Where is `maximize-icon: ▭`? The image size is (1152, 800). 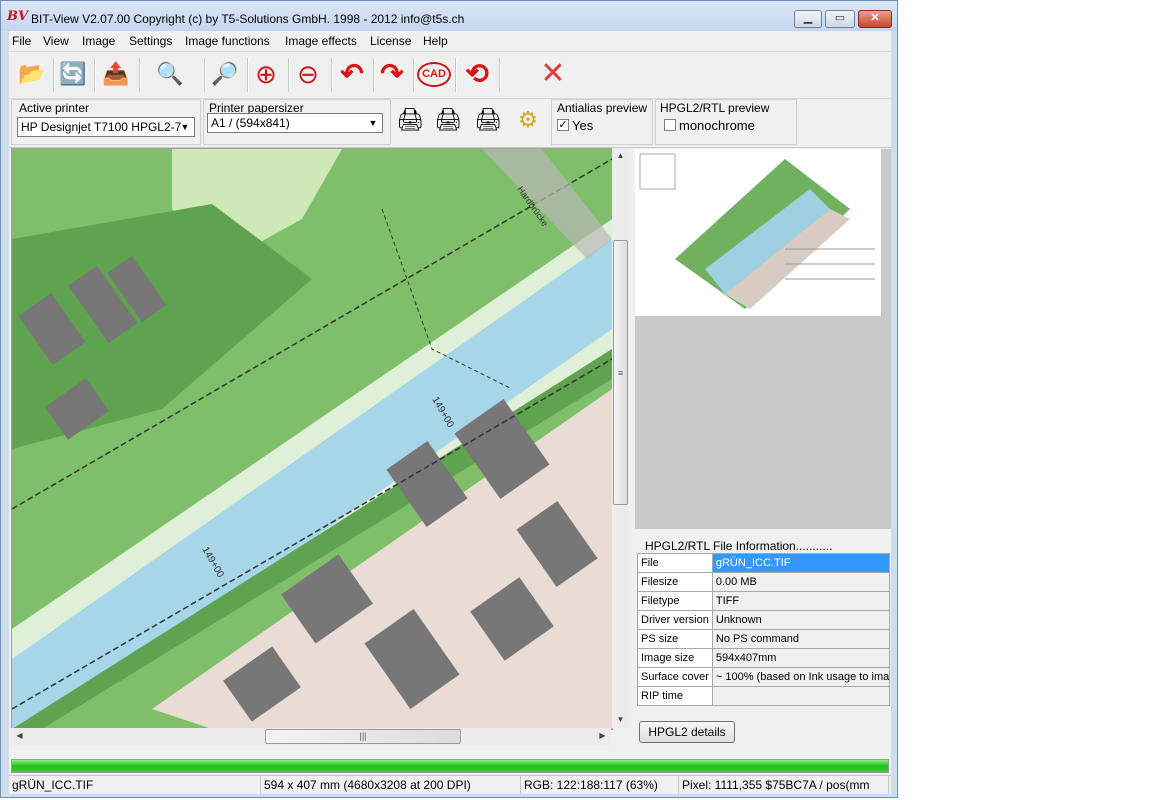 maximize-icon: ▭ is located at coordinates (840, 18).